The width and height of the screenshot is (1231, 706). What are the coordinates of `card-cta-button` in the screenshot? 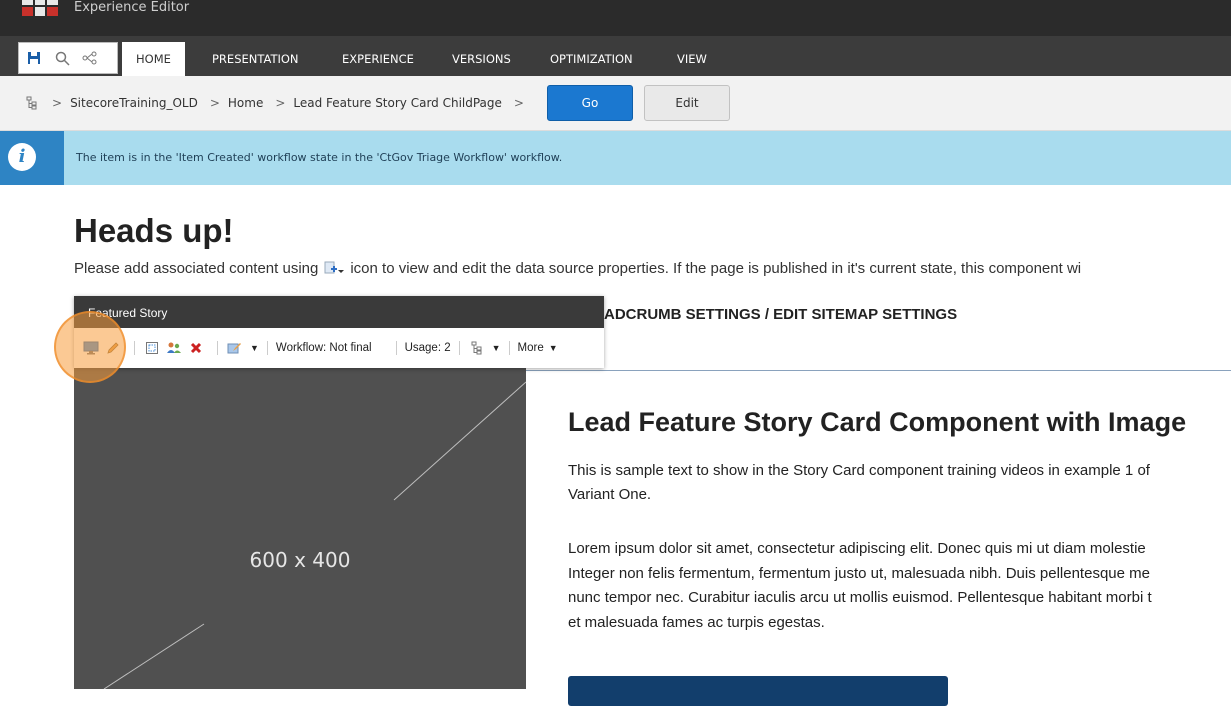 It's located at (758, 691).